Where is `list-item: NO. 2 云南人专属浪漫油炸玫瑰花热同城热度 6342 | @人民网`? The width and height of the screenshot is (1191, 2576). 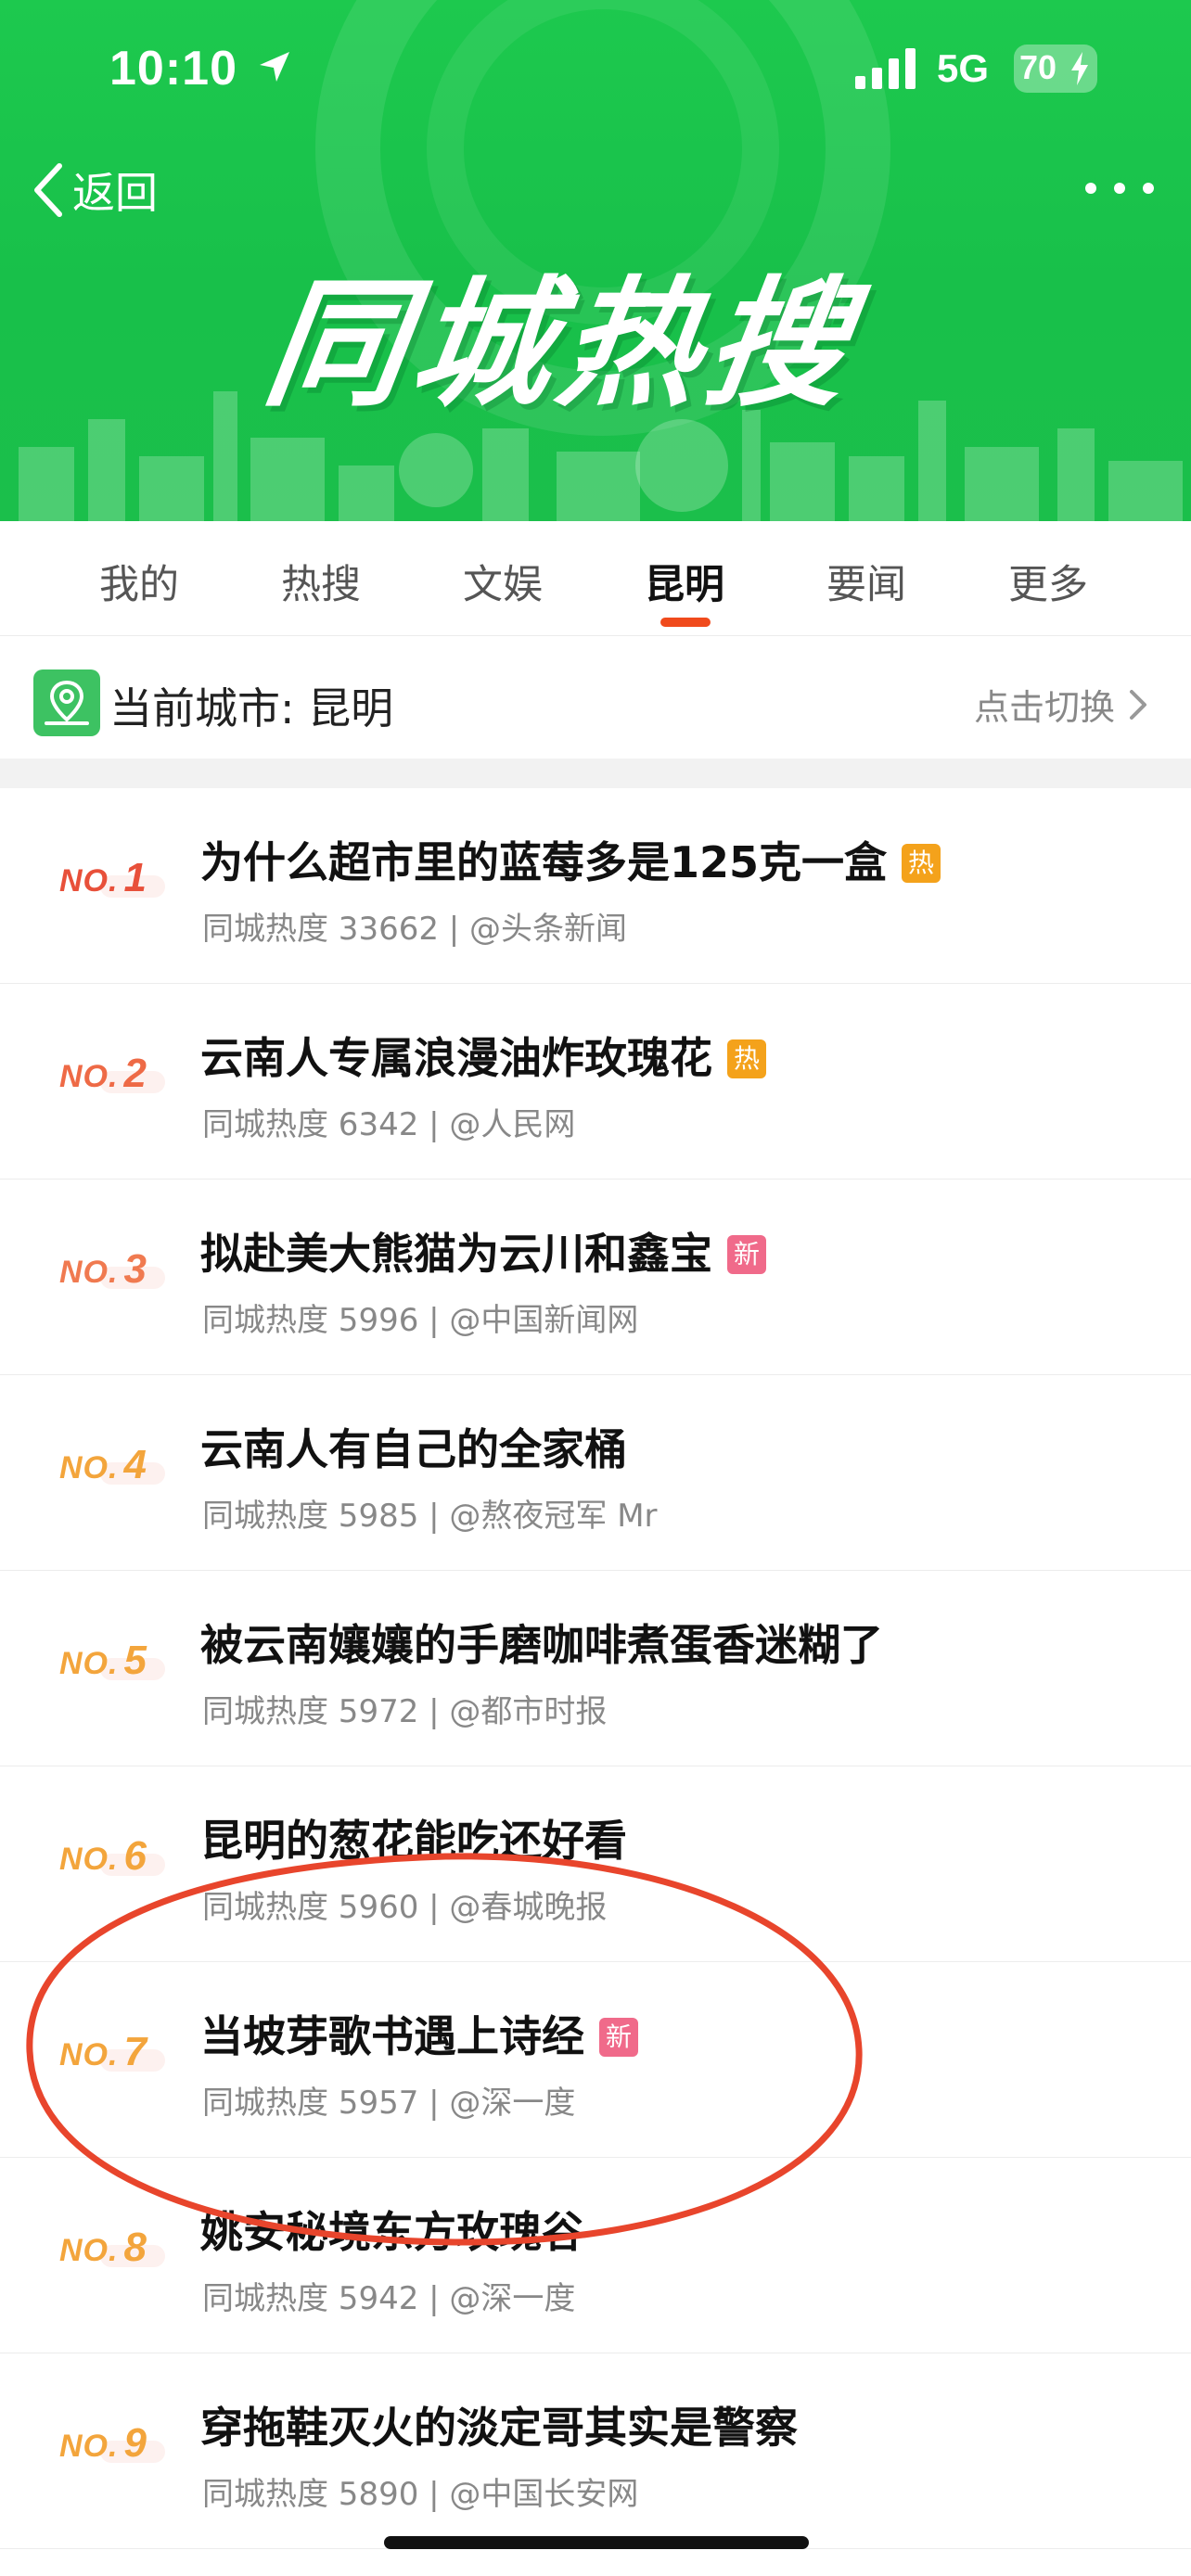
list-item: NO. 2 云南人专属浪漫油炸玫瑰花热同城热度 6342 | @人民网 is located at coordinates (595, 1082).